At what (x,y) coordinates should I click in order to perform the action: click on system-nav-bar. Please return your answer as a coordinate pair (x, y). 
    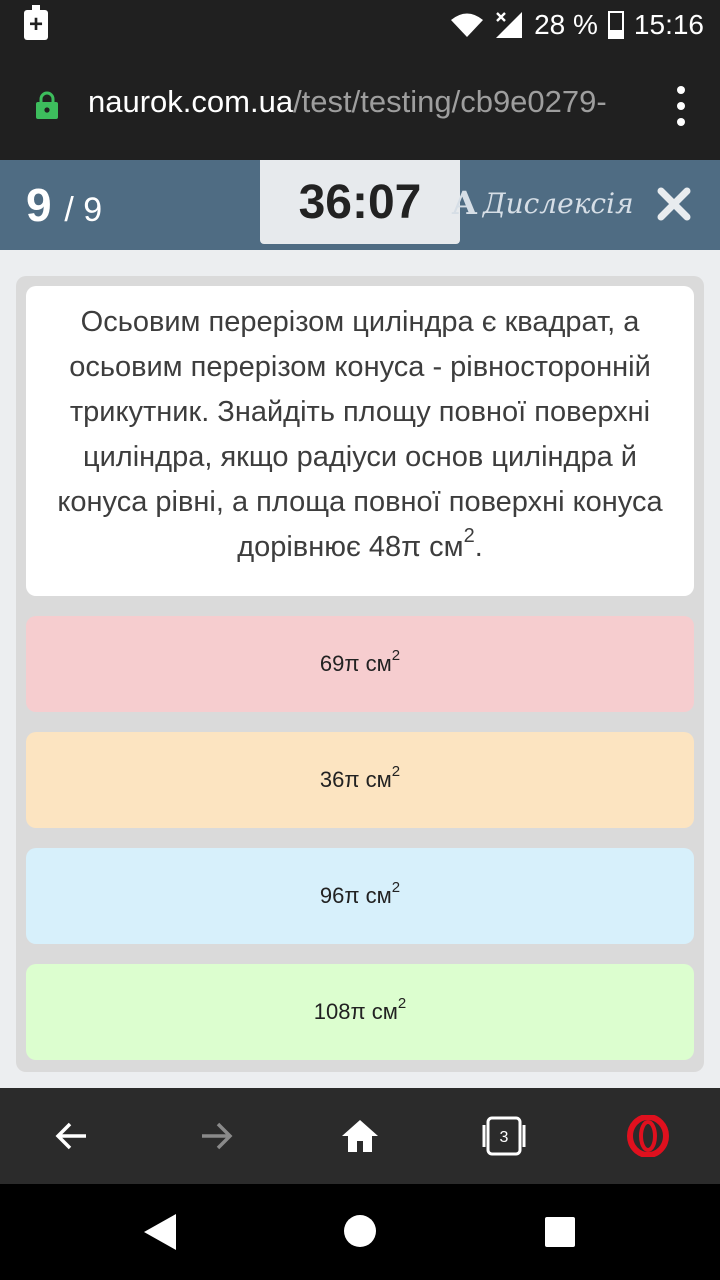
    Looking at the image, I should click on (360, 1232).